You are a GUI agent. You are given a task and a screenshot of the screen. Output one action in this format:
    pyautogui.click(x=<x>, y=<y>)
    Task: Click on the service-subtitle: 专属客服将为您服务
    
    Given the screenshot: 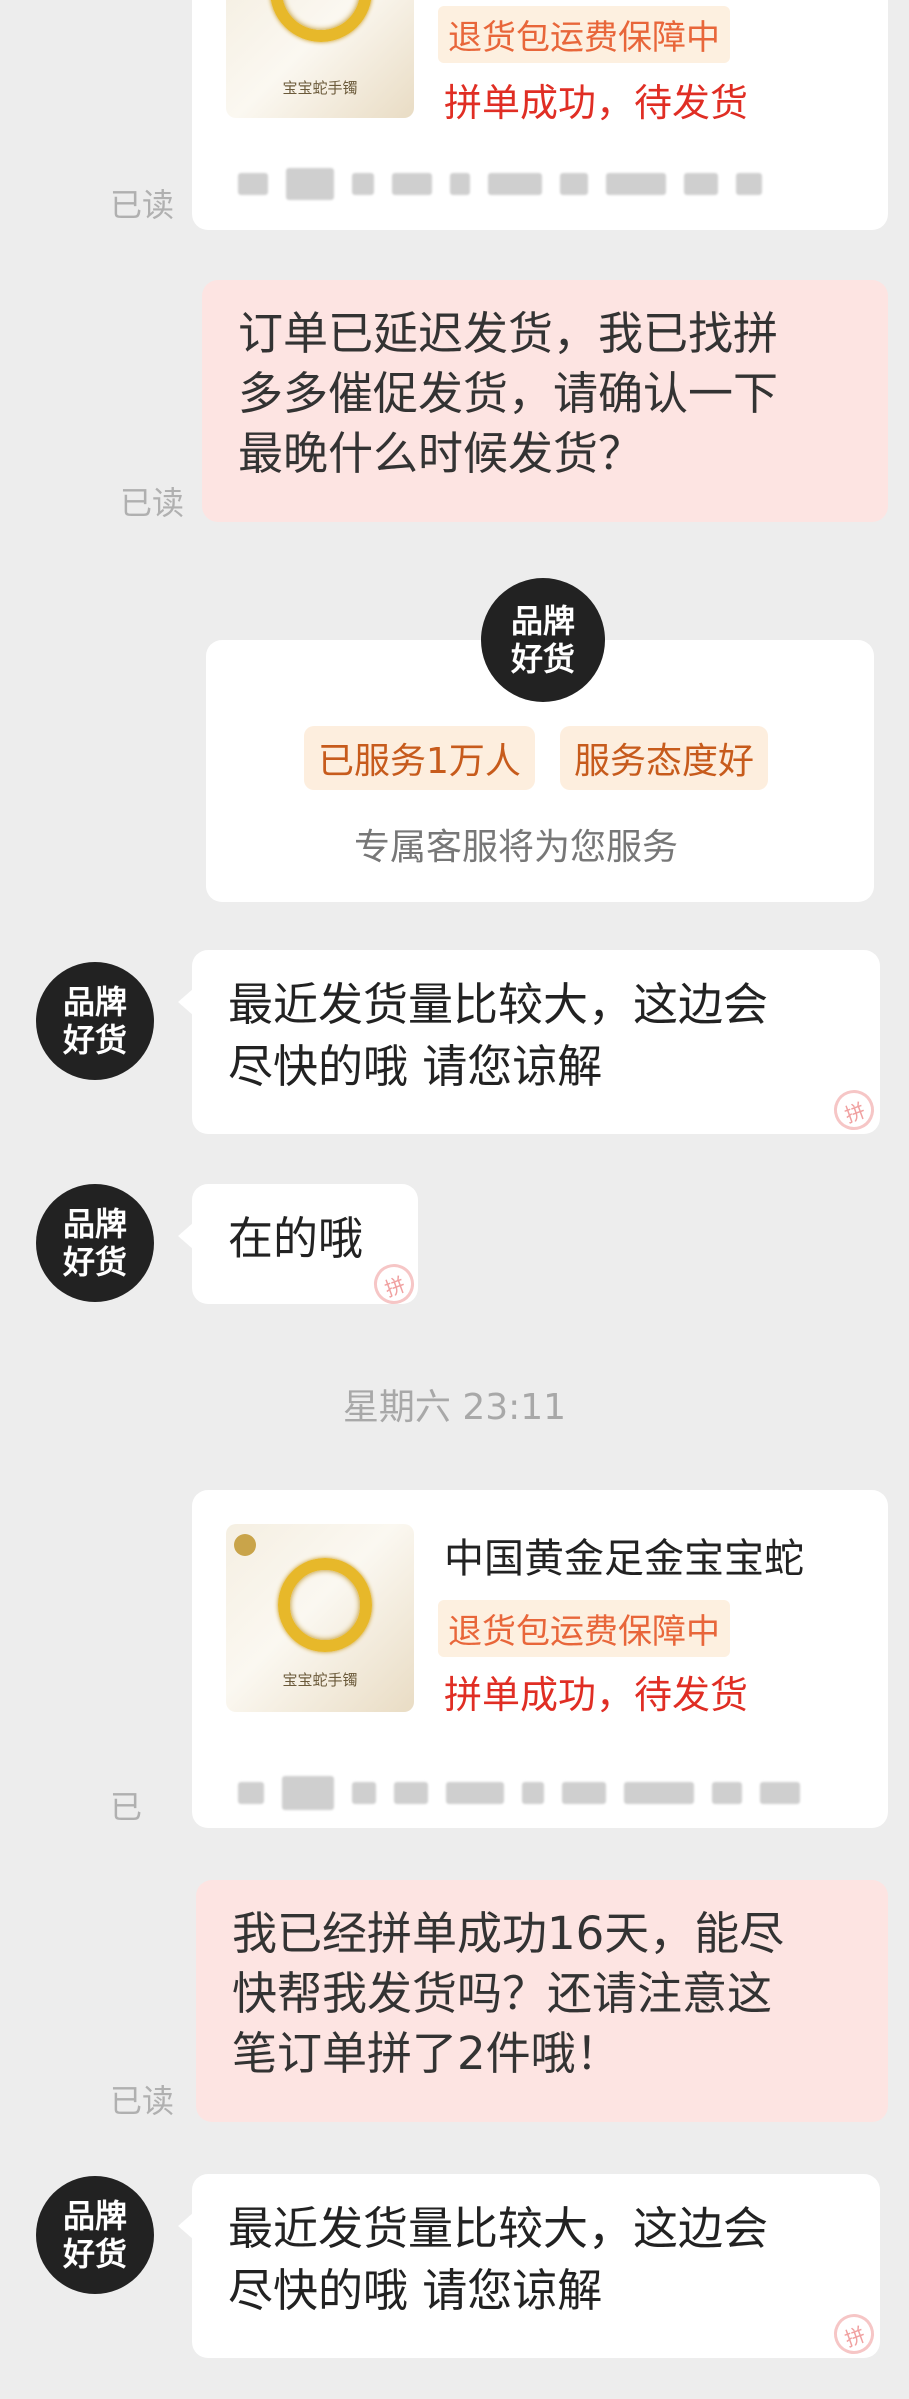 What is the action you would take?
    pyautogui.click(x=516, y=847)
    